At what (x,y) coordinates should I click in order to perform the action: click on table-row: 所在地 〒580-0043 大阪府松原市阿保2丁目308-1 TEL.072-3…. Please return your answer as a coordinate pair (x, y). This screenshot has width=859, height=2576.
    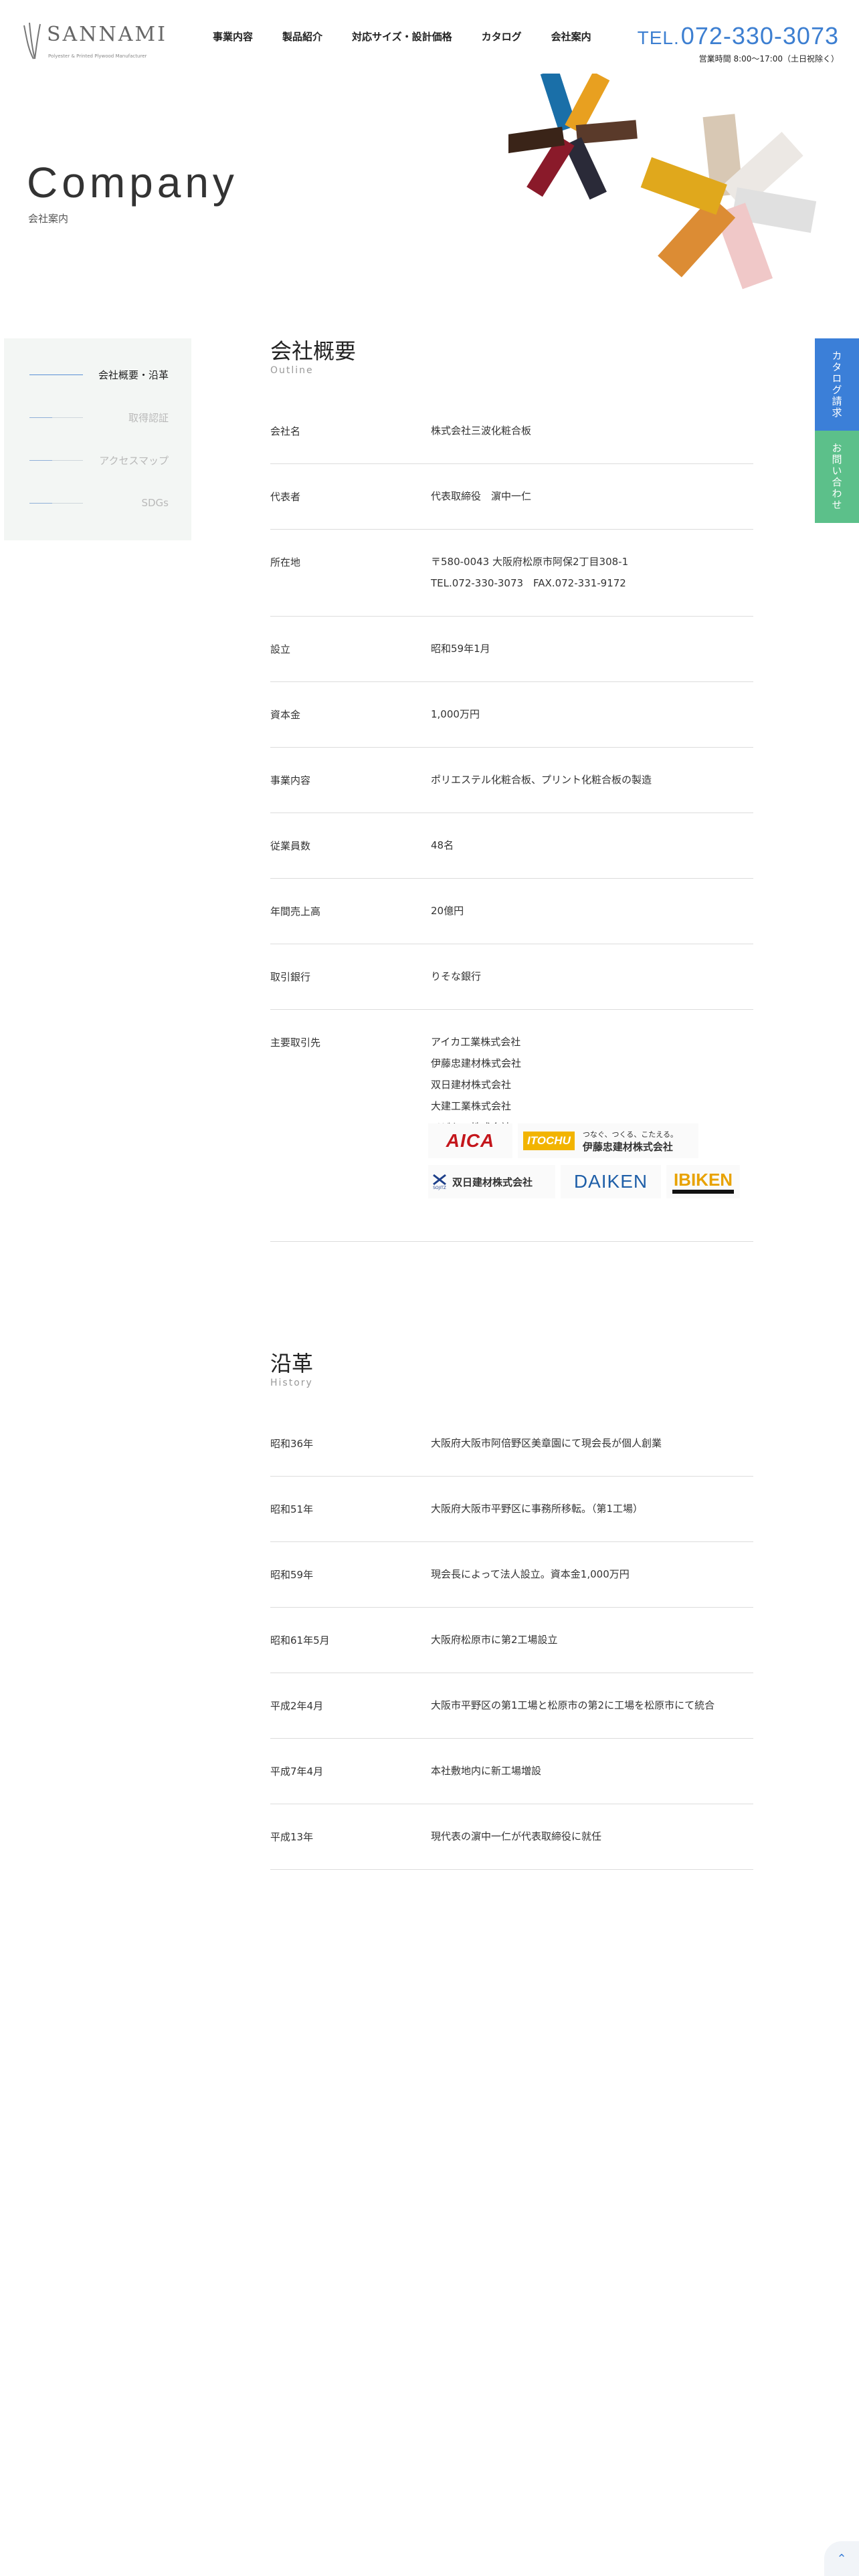
    Looking at the image, I should click on (511, 573).